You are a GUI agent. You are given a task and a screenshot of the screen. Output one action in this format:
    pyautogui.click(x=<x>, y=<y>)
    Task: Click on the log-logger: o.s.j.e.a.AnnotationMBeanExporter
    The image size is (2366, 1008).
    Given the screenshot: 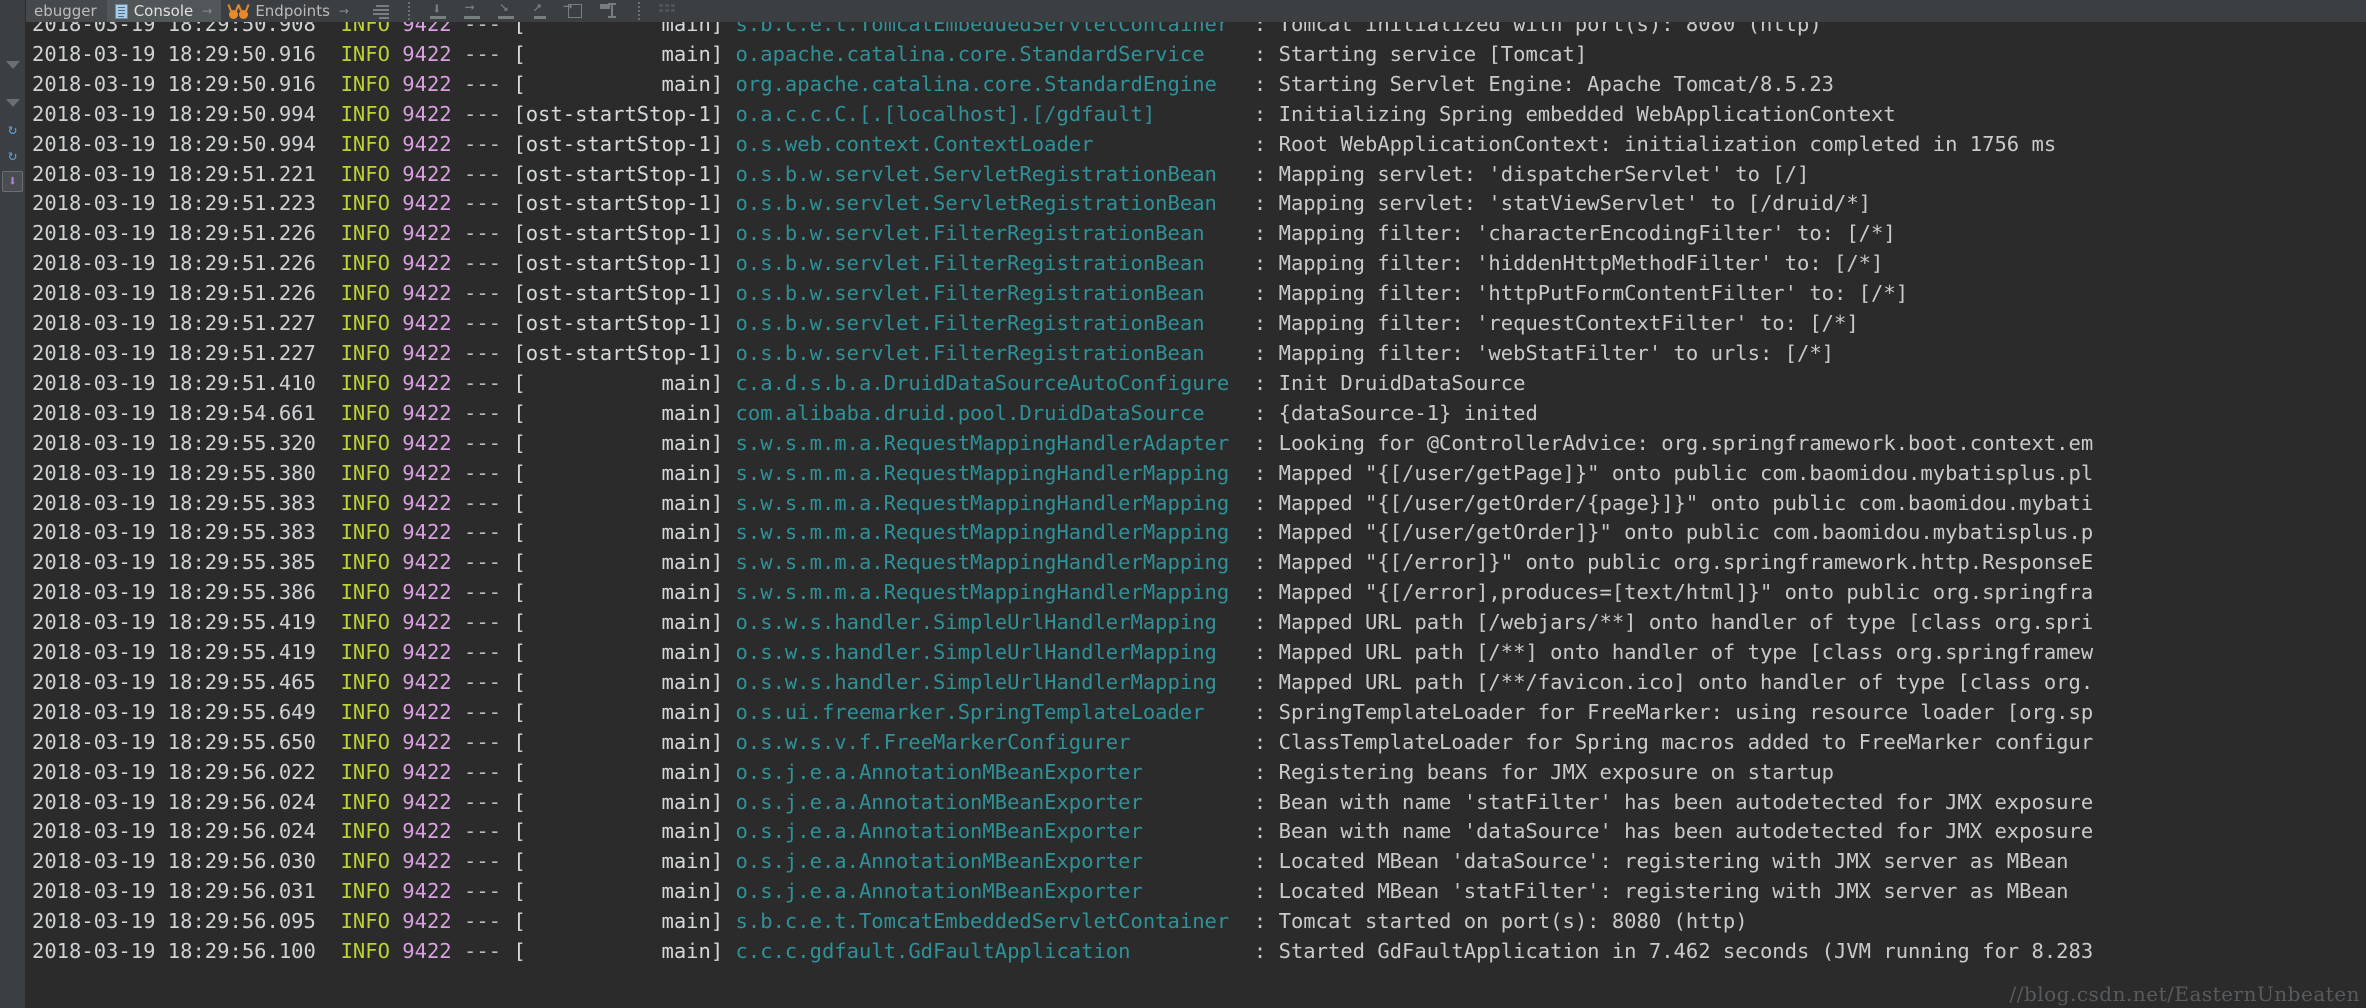 What is the action you would take?
    pyautogui.click(x=994, y=801)
    